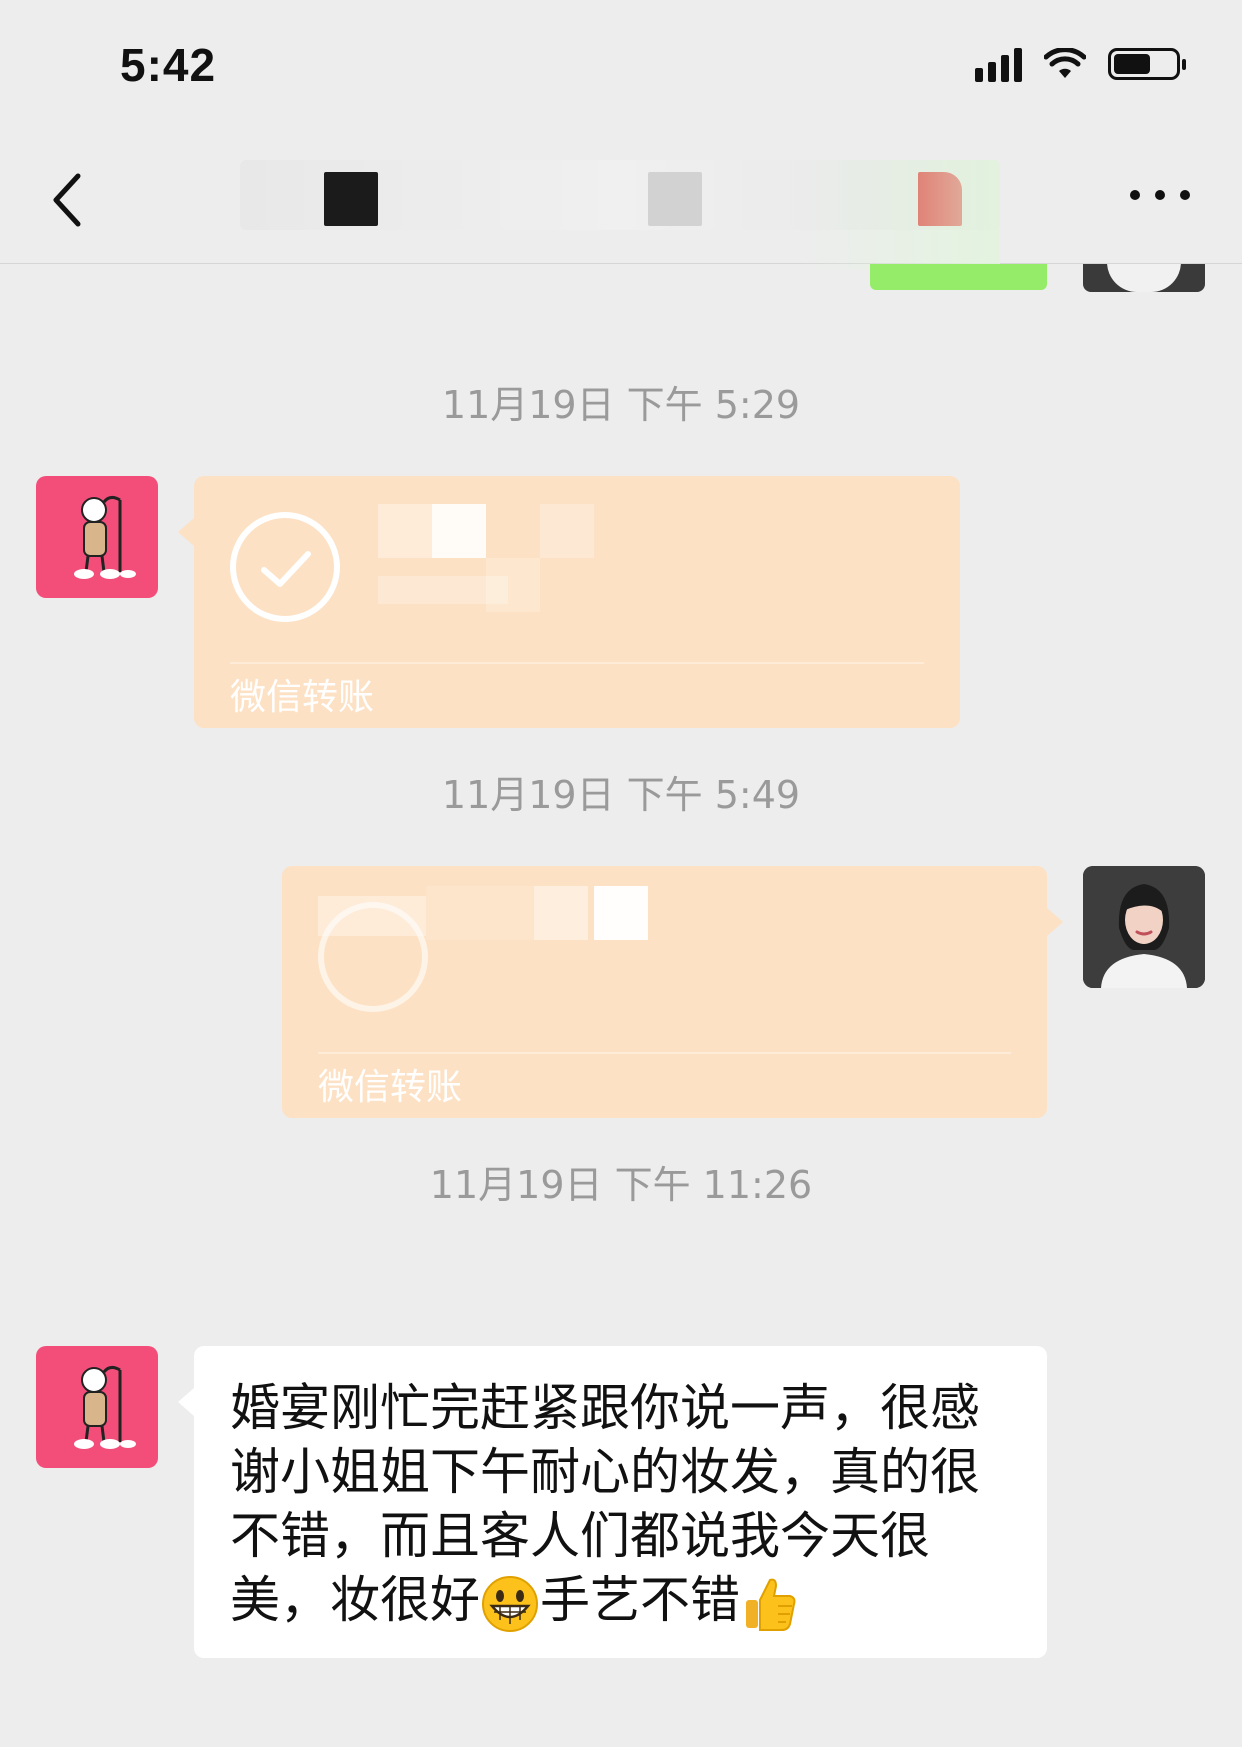  What do you see at coordinates (998, 64) in the screenshot?
I see `cellular-signal-icon` at bounding box center [998, 64].